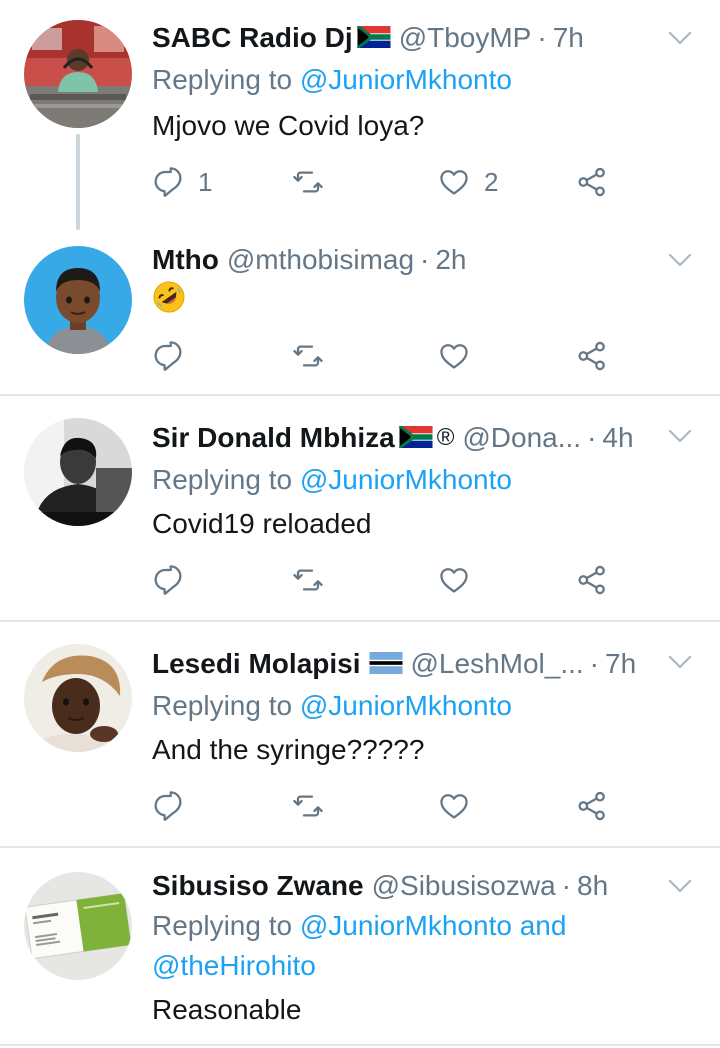 The height and width of the screenshot is (1048, 720). Describe the element at coordinates (227, 1009) in the screenshot. I see `tweet-text: Reasonable` at that location.